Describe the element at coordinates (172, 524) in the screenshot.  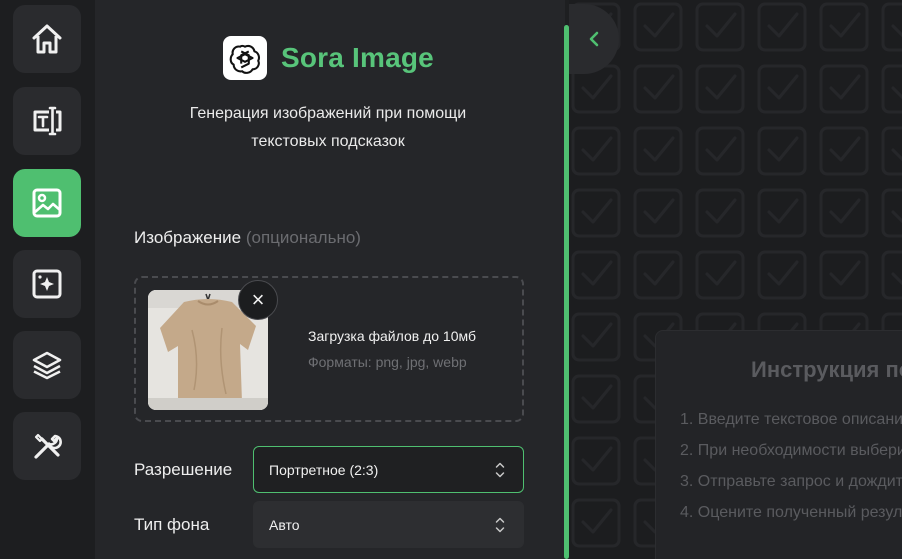
I see `background-type-label: Тип фона` at that location.